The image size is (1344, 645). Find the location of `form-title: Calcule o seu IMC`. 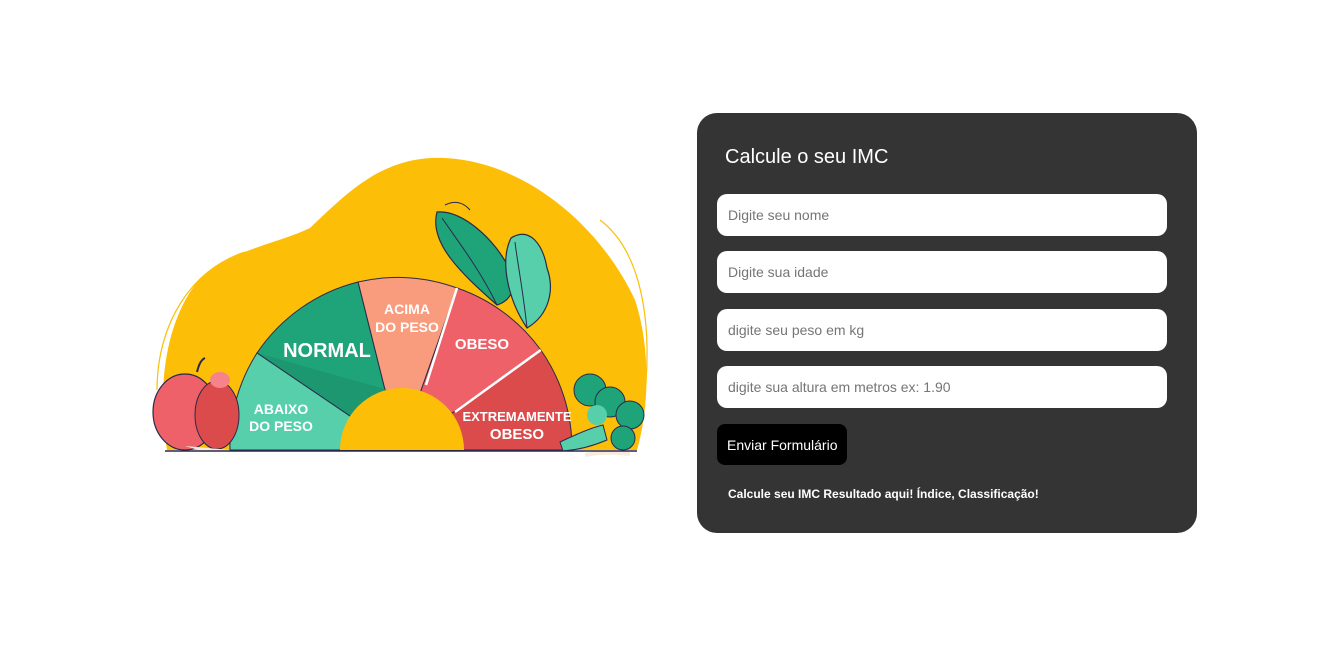

form-title: Calcule o seu IMC is located at coordinates (807, 157).